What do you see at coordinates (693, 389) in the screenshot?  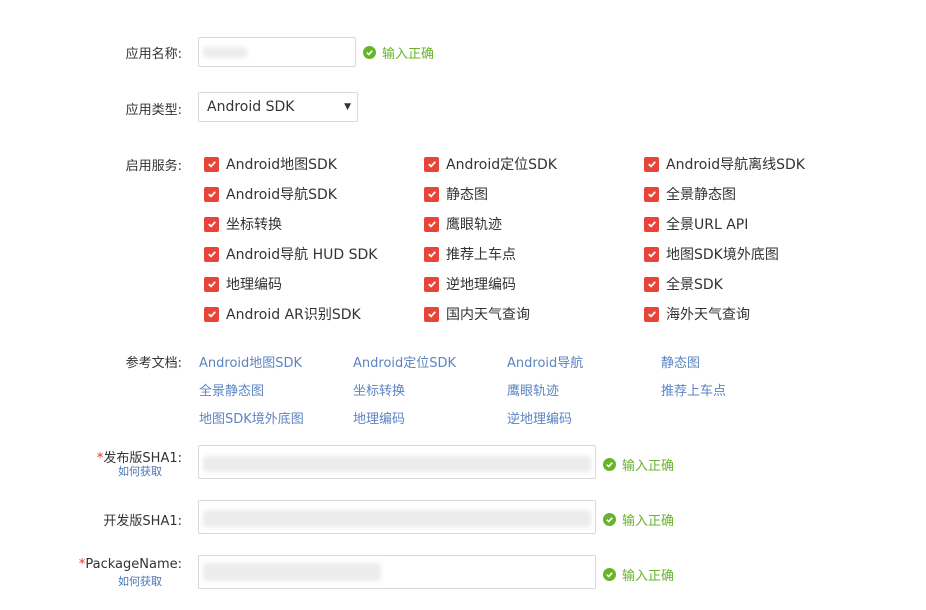 I see `doc-link: 推荐上车点` at bounding box center [693, 389].